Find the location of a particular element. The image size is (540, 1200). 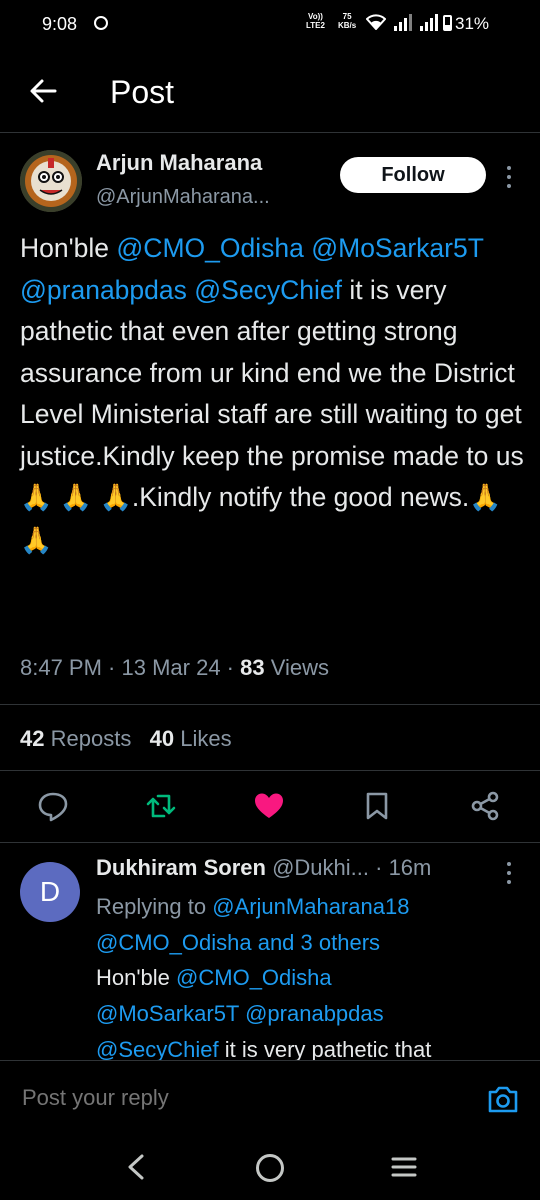

camera-icon is located at coordinates (503, 1099).